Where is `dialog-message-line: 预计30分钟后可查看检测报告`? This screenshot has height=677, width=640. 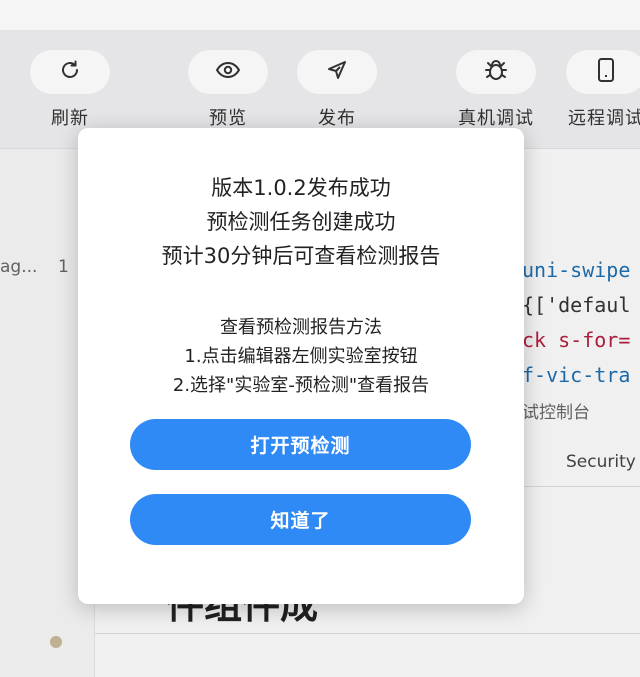 dialog-message-line: 预计30分钟后可查看检测报告 is located at coordinates (301, 256).